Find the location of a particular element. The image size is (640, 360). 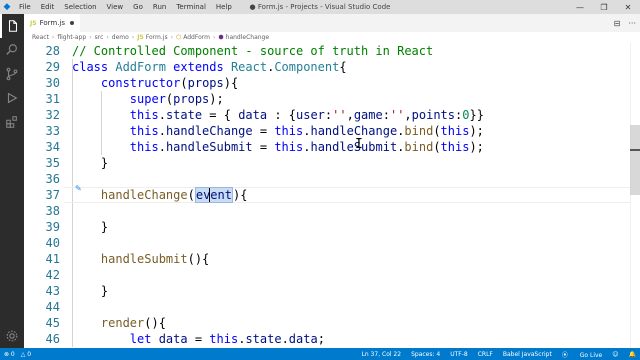

vertical-scrollbar is located at coordinates (635, 195).